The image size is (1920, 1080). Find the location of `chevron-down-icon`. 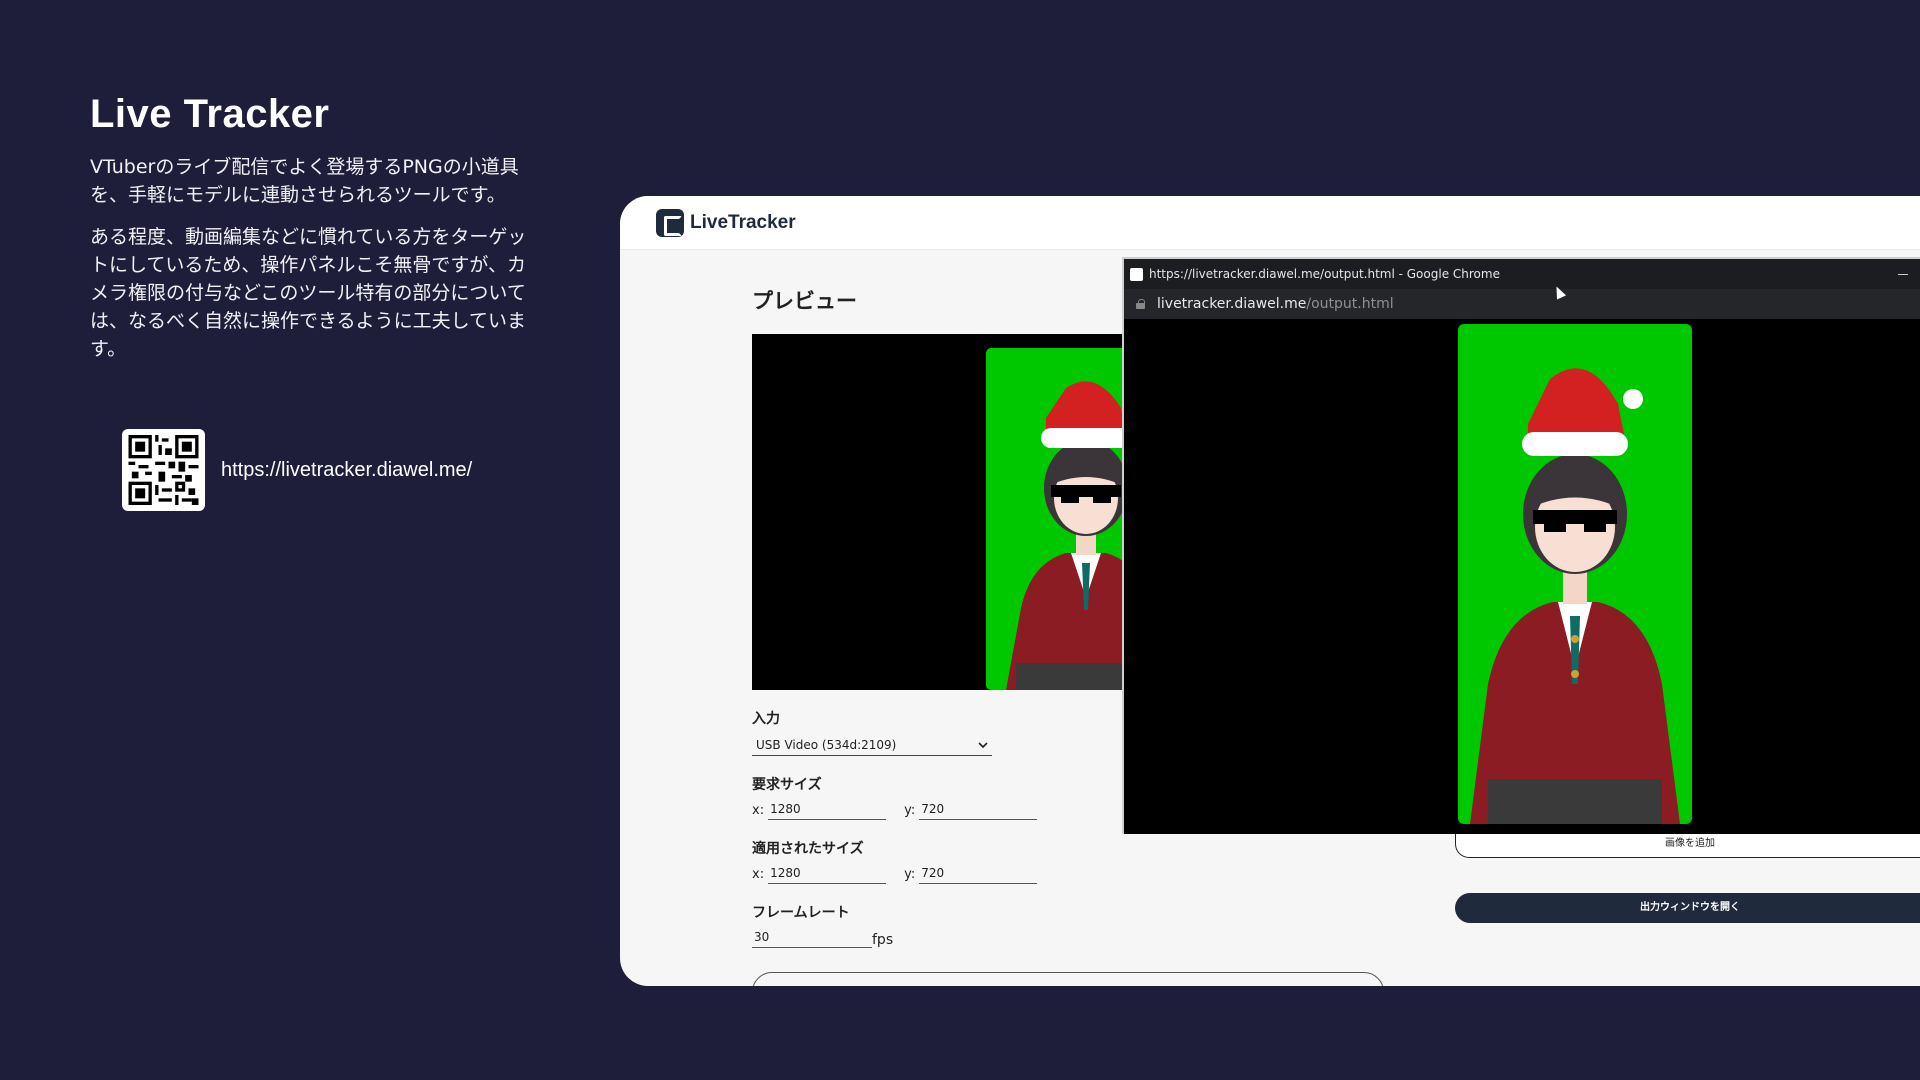

chevron-down-icon is located at coordinates (983, 744).